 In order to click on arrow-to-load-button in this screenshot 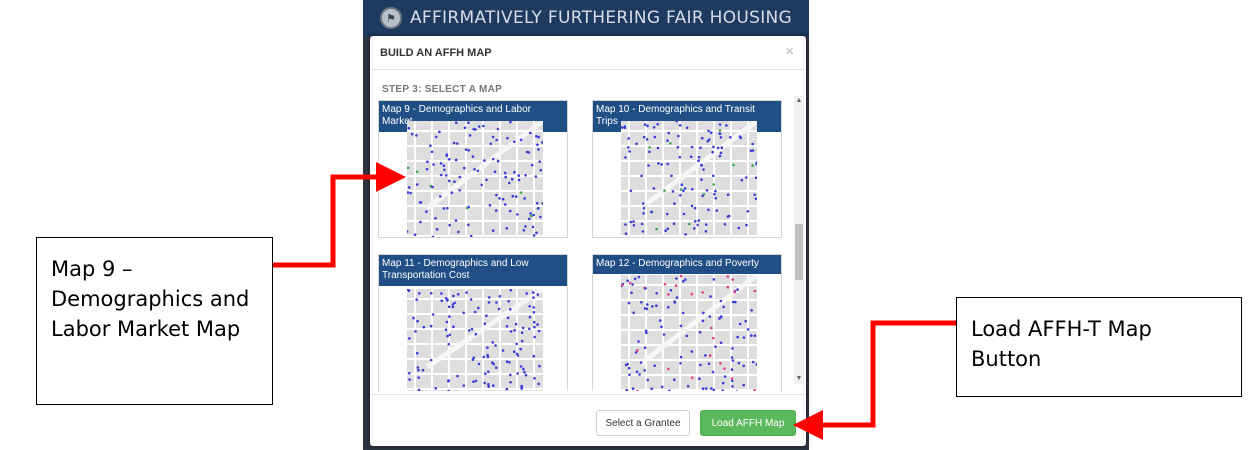, I will do `click(874, 380)`.